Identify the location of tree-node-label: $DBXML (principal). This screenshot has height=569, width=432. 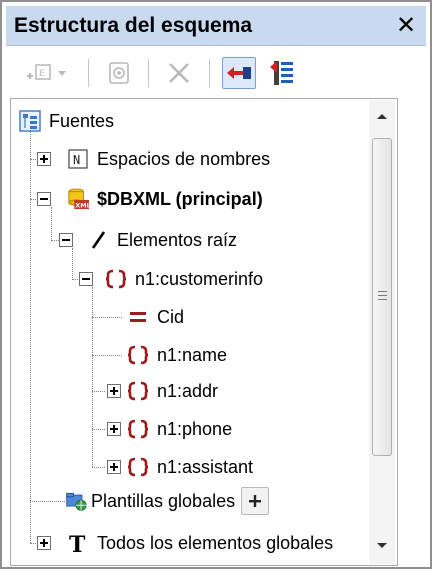
(180, 198).